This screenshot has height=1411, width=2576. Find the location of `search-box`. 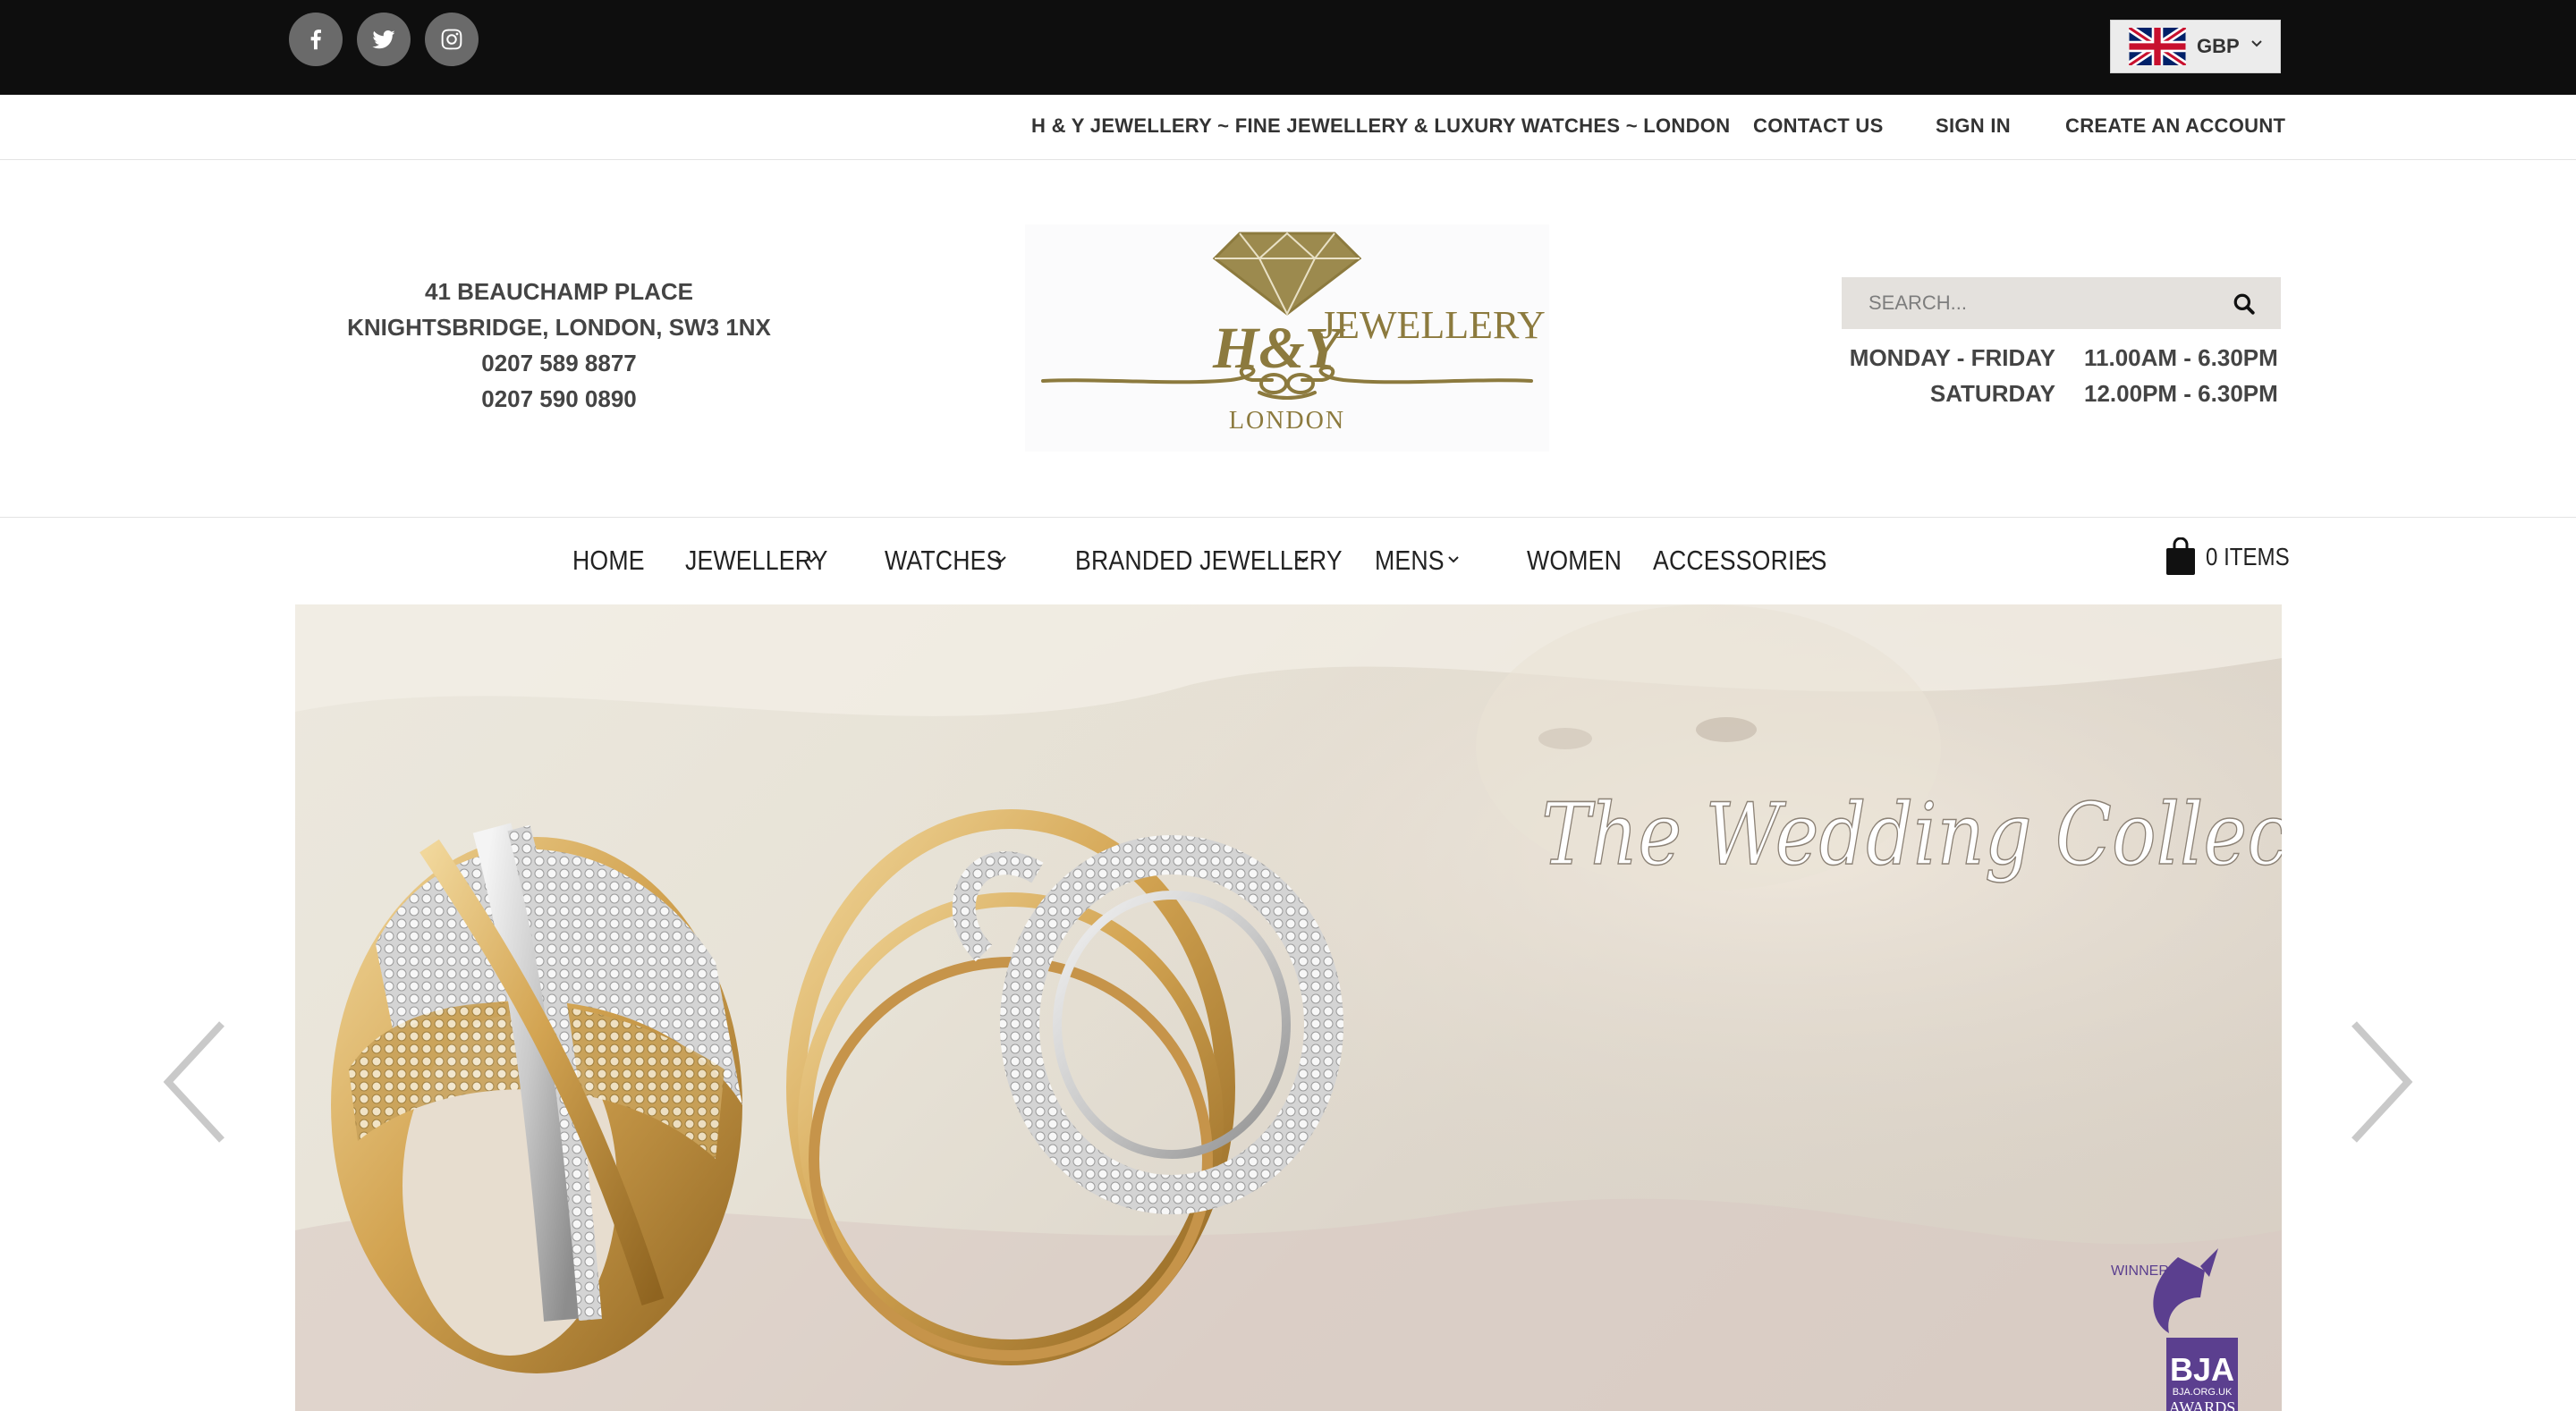

search-box is located at coordinates (2061, 303).